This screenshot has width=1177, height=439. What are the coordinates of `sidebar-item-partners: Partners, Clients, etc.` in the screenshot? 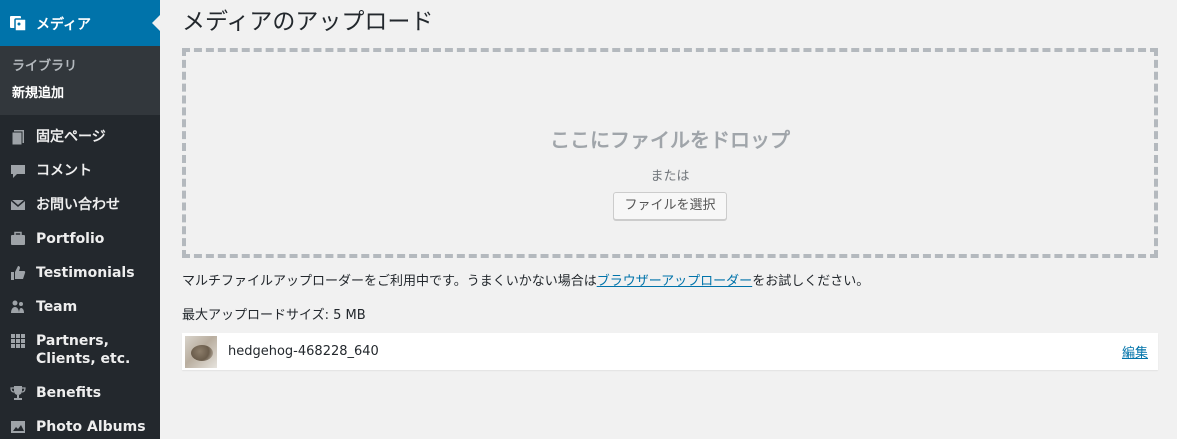 It's located at (80, 350).